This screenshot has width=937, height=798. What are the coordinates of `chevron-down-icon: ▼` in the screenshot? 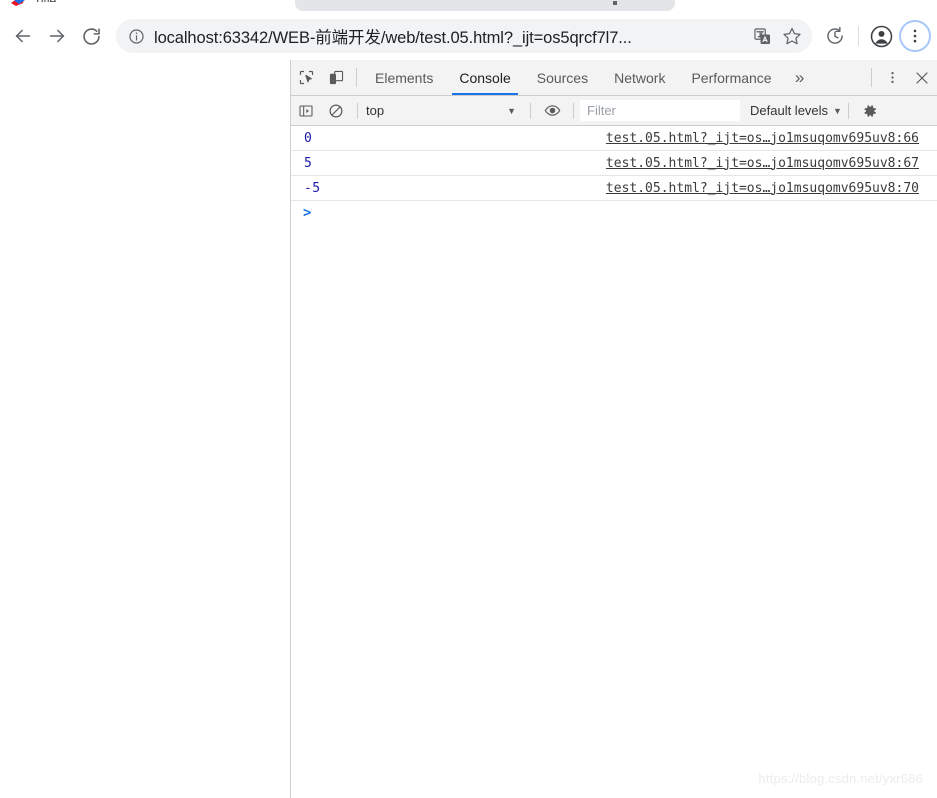 It's located at (511, 110).